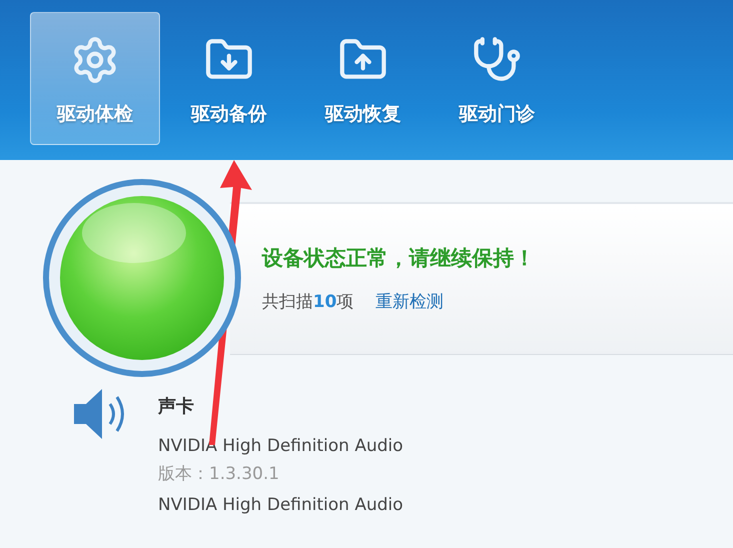  Describe the element at coordinates (219, 474) in the screenshot. I see `device-version: 版本：1.3.30.1` at that location.